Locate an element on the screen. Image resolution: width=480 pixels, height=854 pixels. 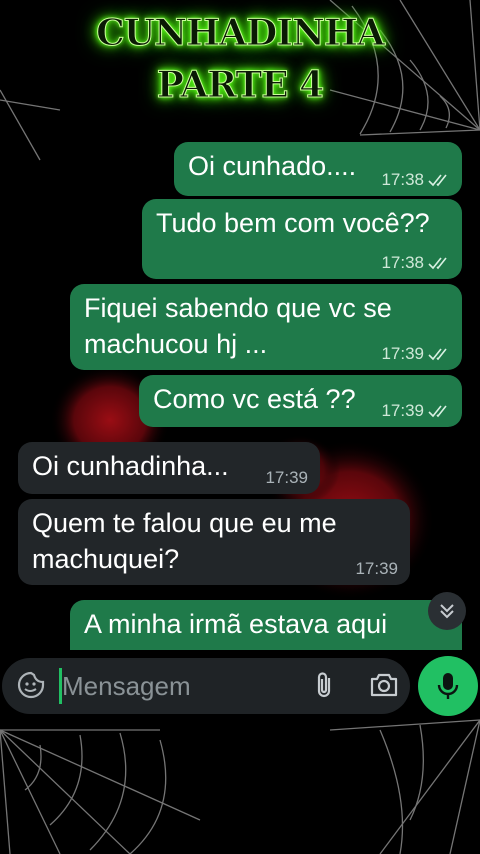
paperclip-icon is located at coordinates (325, 685).